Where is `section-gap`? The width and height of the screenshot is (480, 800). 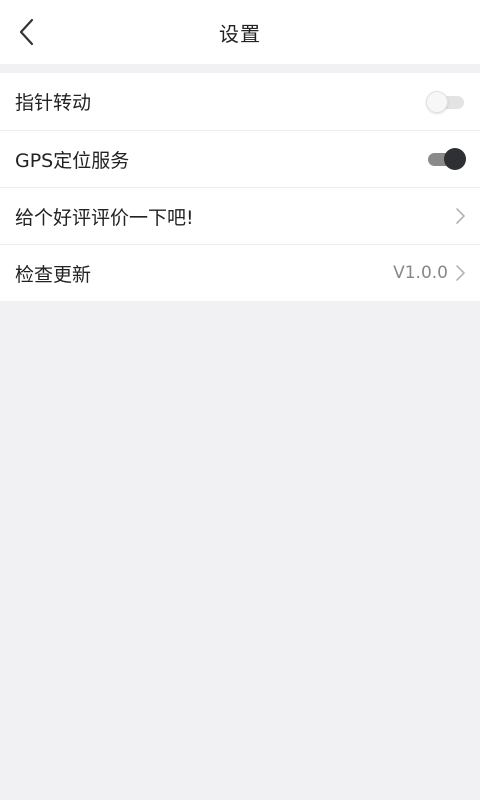 section-gap is located at coordinates (240, 68).